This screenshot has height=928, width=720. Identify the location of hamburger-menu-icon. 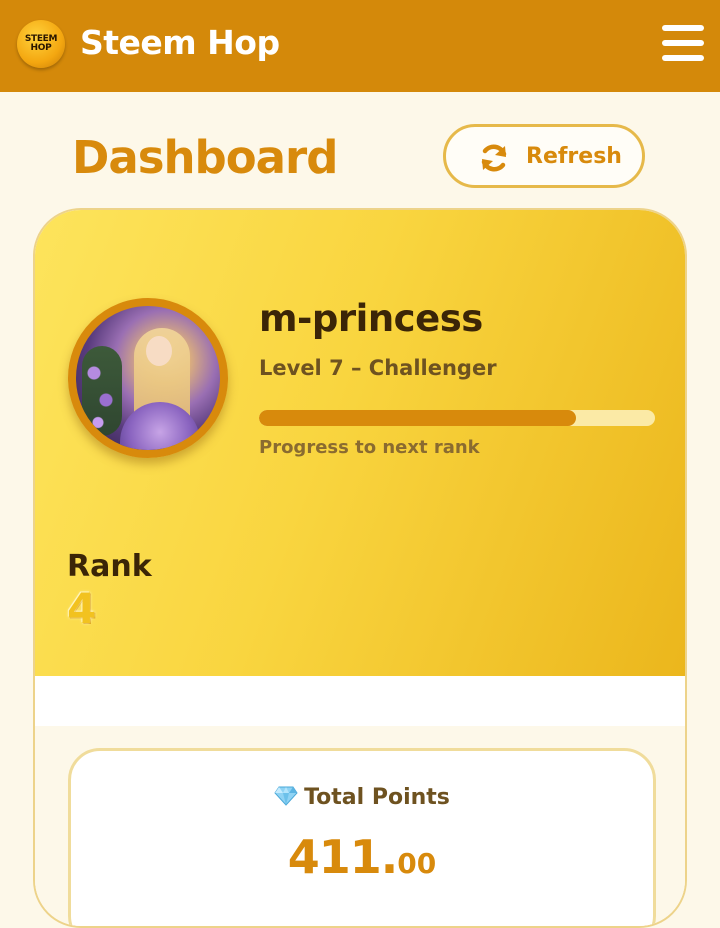
(683, 43).